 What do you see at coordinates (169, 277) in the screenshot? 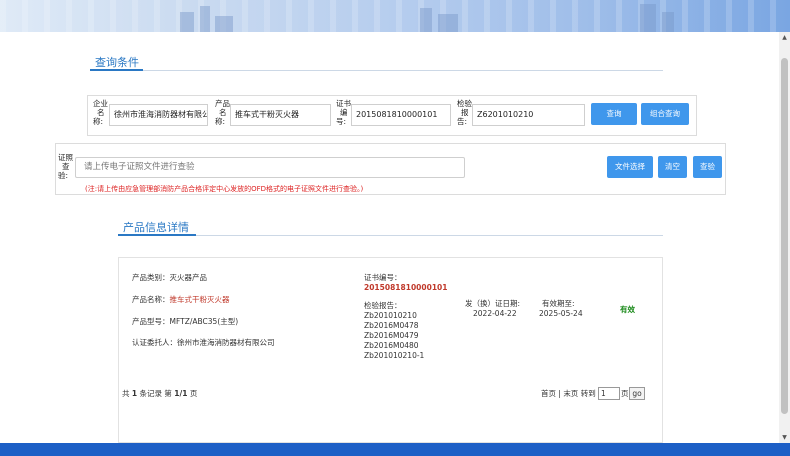
I see `product-category: 产品类别：灭火器产品` at bounding box center [169, 277].